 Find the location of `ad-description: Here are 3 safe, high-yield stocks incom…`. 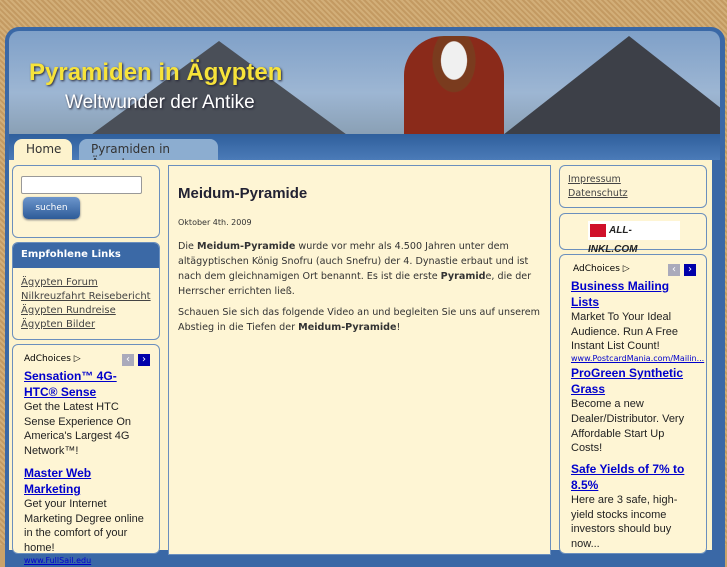

ad-description: Here are 3 safe, high-yield stocks incom… is located at coordinates (624, 522).